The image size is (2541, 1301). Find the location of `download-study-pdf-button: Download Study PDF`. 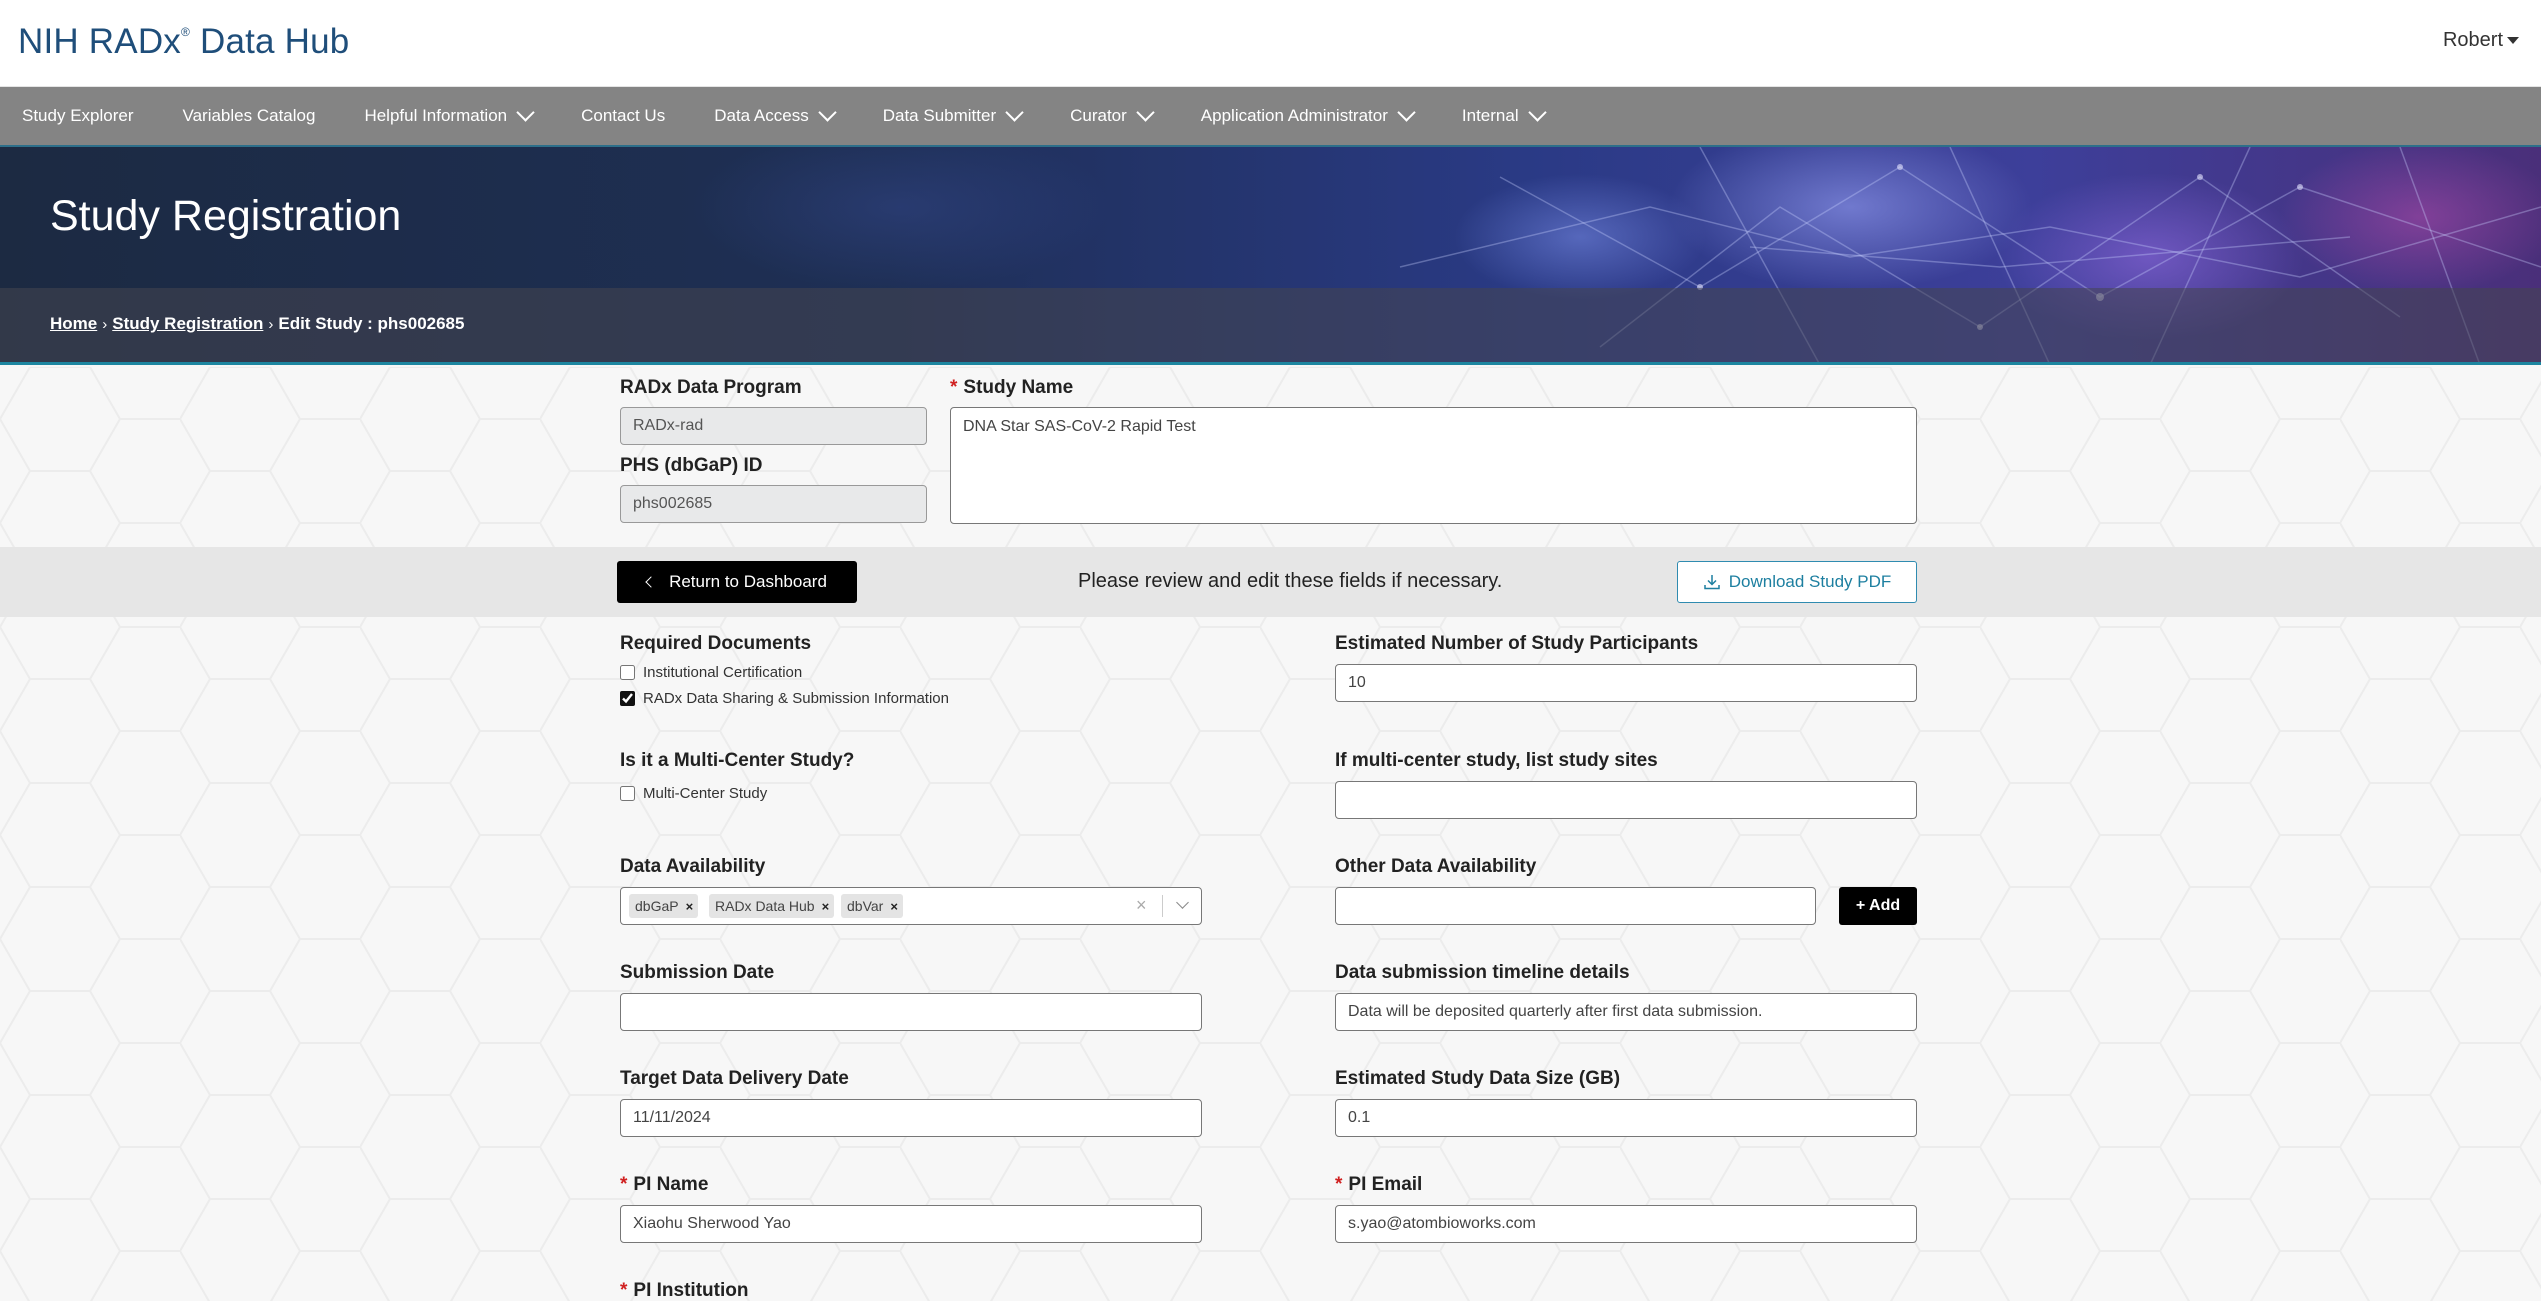

download-study-pdf-button: Download Study PDF is located at coordinates (1797, 582).